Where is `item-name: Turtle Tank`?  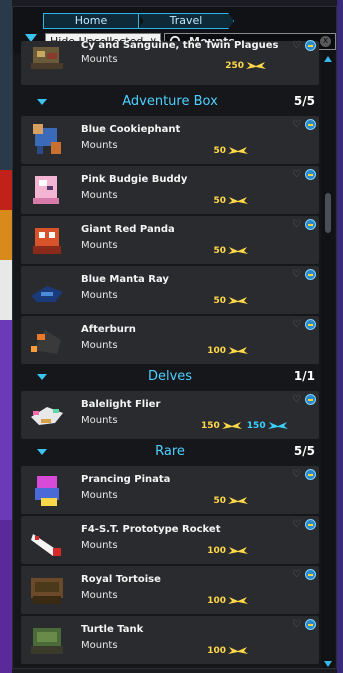 item-name: Turtle Tank is located at coordinates (112, 629).